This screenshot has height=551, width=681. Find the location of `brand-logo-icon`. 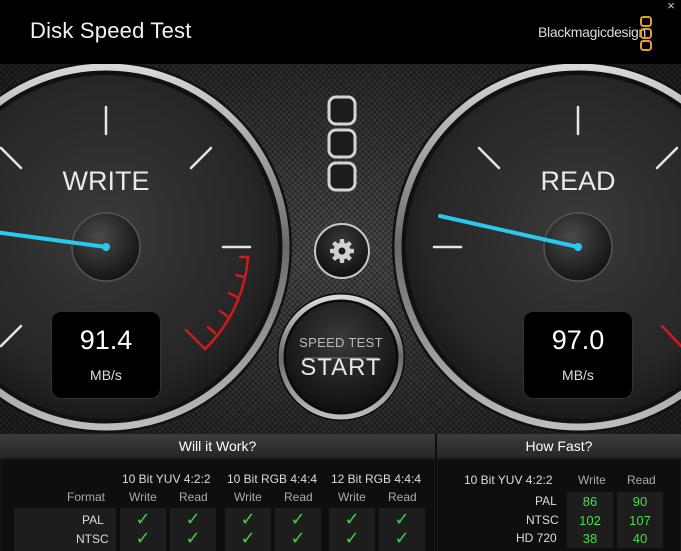

brand-logo-icon is located at coordinates (646, 33).